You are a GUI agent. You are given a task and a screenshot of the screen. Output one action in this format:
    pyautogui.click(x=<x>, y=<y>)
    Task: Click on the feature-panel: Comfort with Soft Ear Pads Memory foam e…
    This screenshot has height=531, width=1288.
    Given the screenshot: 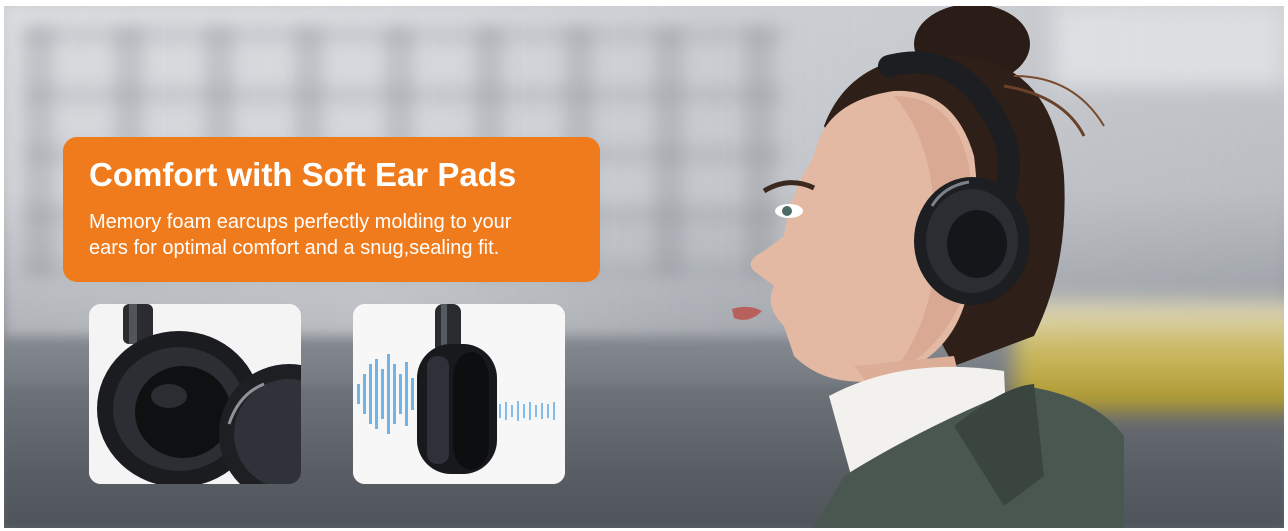 What is the action you would take?
    pyautogui.click(x=331, y=209)
    